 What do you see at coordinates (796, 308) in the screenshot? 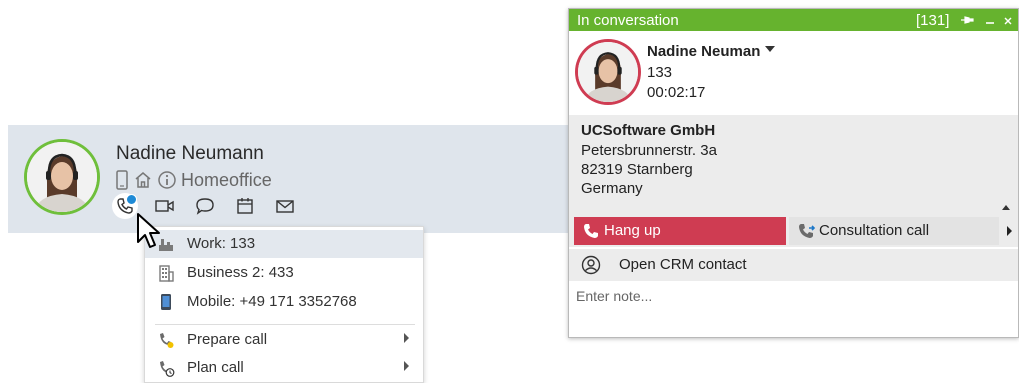
I see `note-input` at bounding box center [796, 308].